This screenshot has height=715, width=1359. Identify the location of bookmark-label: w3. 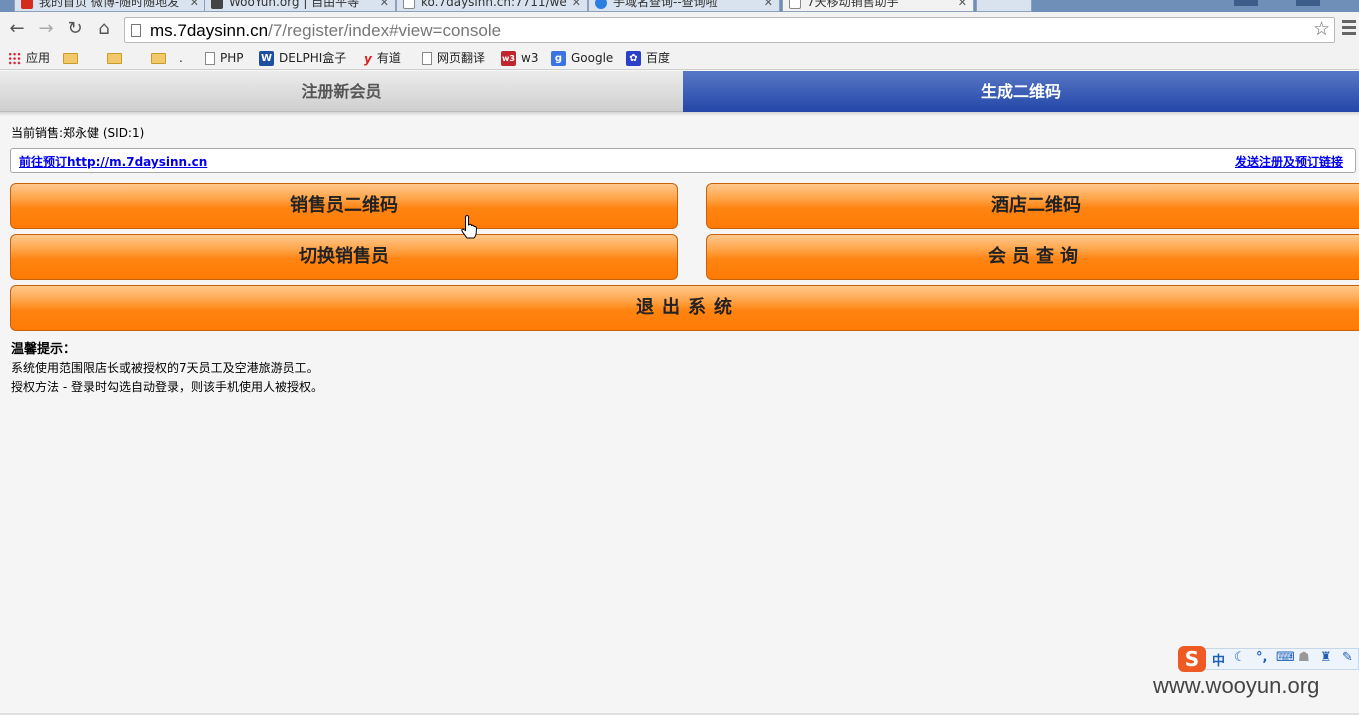
(530, 58).